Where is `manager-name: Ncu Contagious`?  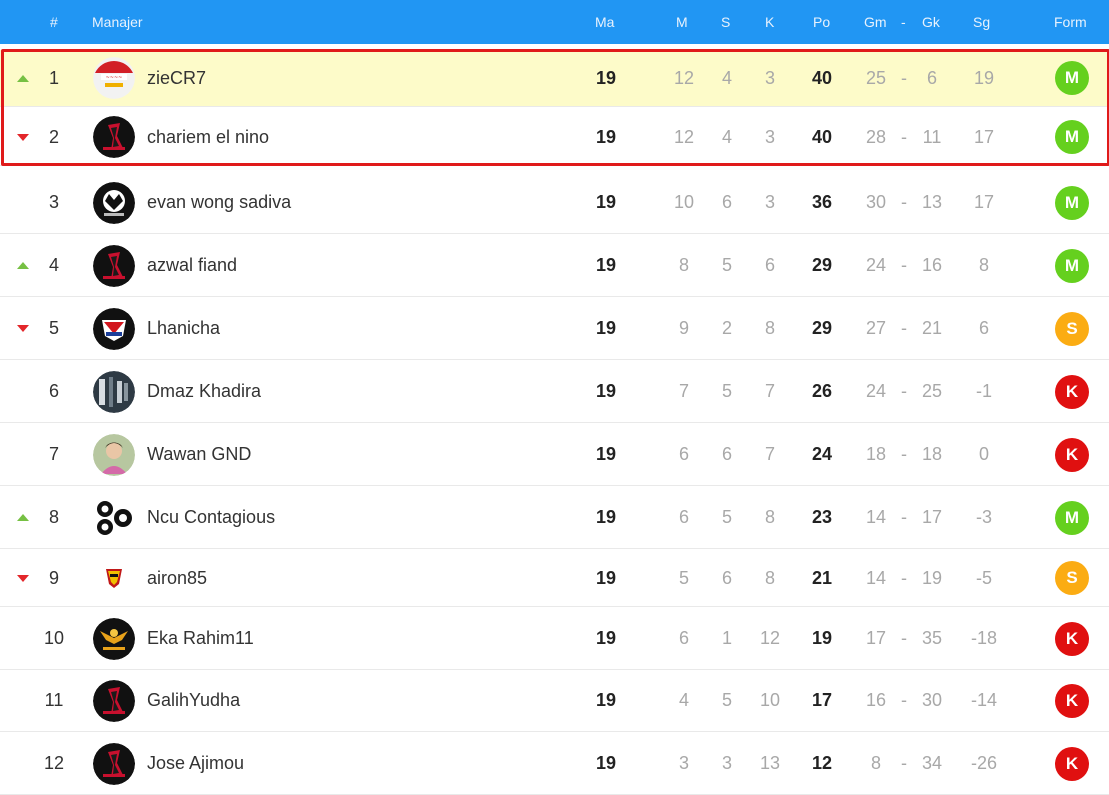 manager-name: Ncu Contagious is located at coordinates (211, 517).